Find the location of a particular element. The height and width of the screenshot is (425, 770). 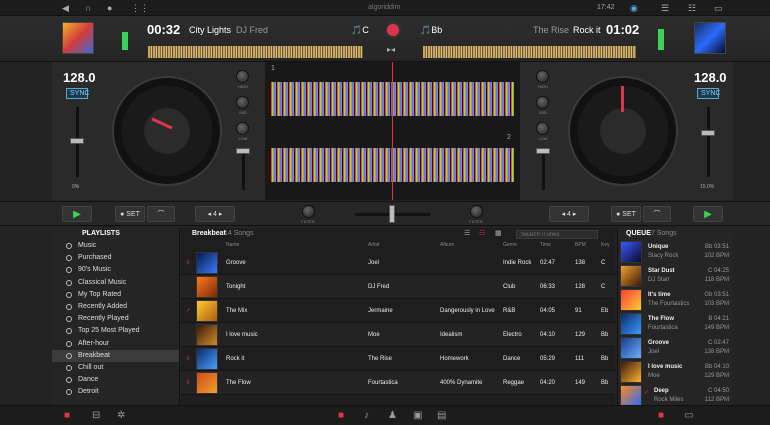

artists-icon: ♟ is located at coordinates (392, 415).